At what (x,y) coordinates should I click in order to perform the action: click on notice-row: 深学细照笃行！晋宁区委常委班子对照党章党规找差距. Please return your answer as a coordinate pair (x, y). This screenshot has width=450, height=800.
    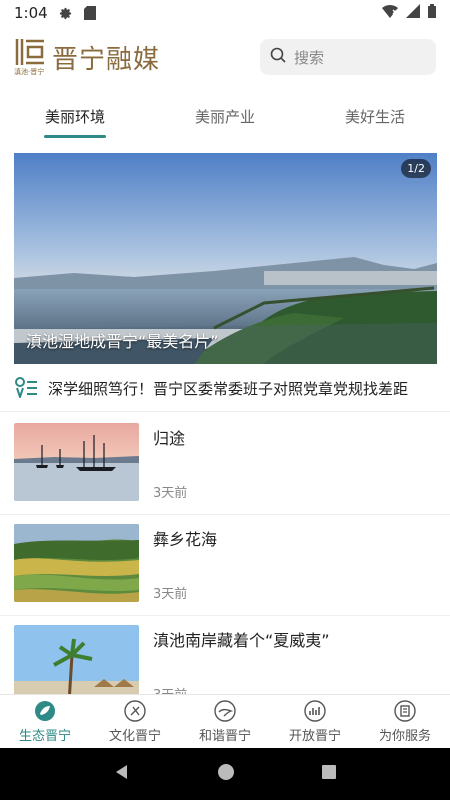
    Looking at the image, I should click on (225, 389).